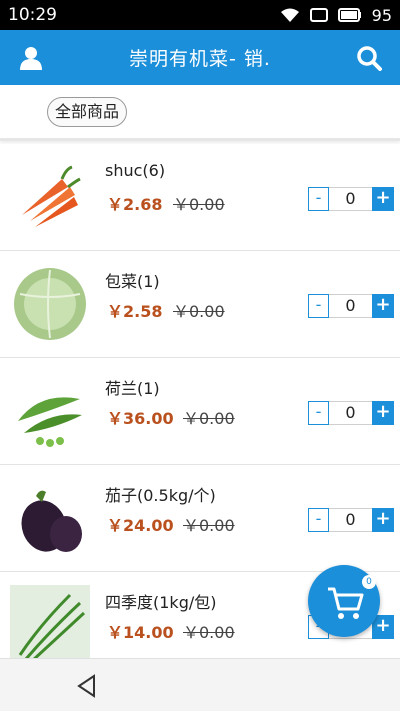 This screenshot has height=711, width=400. I want to click on user-icon, so click(31, 58).